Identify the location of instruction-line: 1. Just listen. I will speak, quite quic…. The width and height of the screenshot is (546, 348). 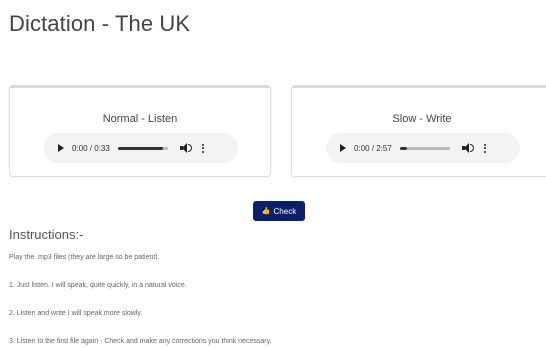
(98, 285).